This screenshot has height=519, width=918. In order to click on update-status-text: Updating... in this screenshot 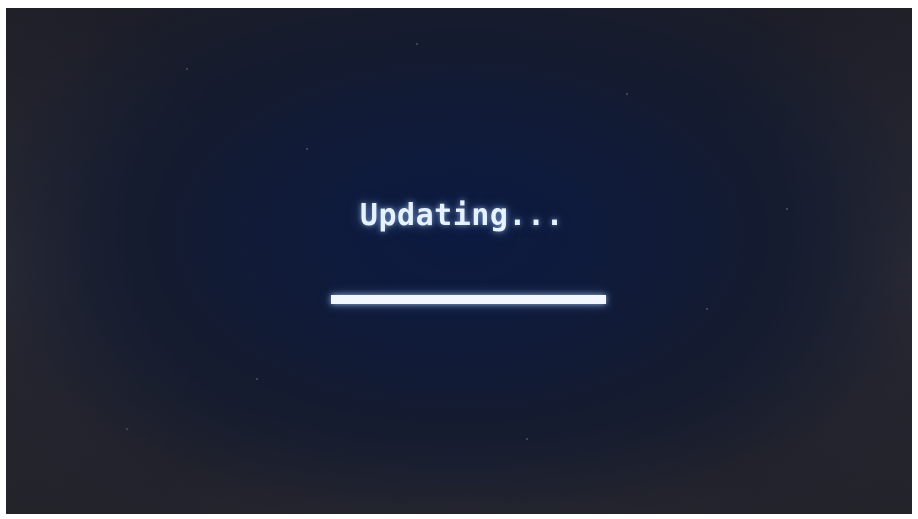, I will do `click(462, 215)`.